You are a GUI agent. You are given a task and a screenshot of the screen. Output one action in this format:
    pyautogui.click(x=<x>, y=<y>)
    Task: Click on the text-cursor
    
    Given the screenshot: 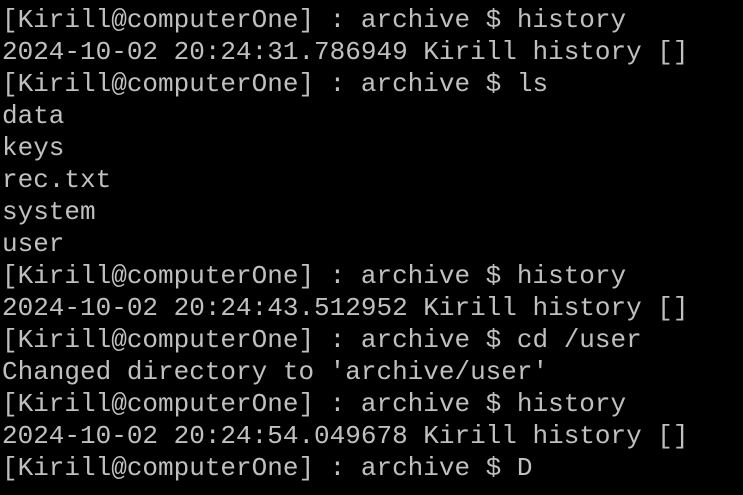 What is the action you would take?
    pyautogui.click(x=534, y=468)
    